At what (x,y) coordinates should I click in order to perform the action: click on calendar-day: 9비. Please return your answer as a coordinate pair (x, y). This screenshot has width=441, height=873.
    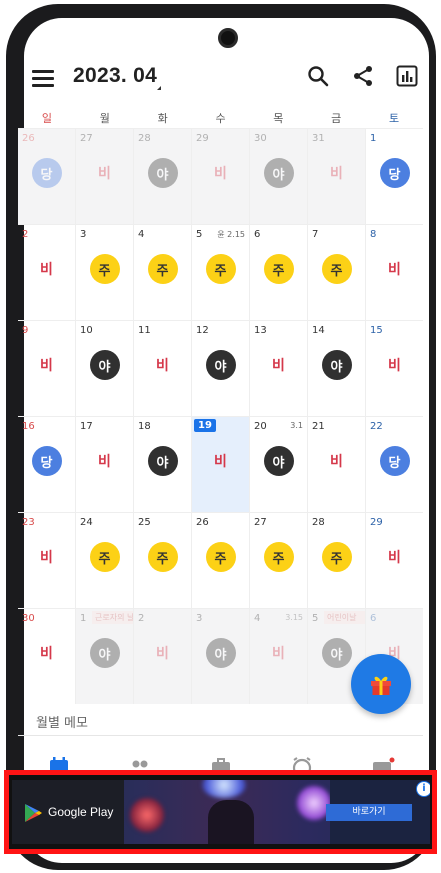
    Looking at the image, I should click on (47, 368).